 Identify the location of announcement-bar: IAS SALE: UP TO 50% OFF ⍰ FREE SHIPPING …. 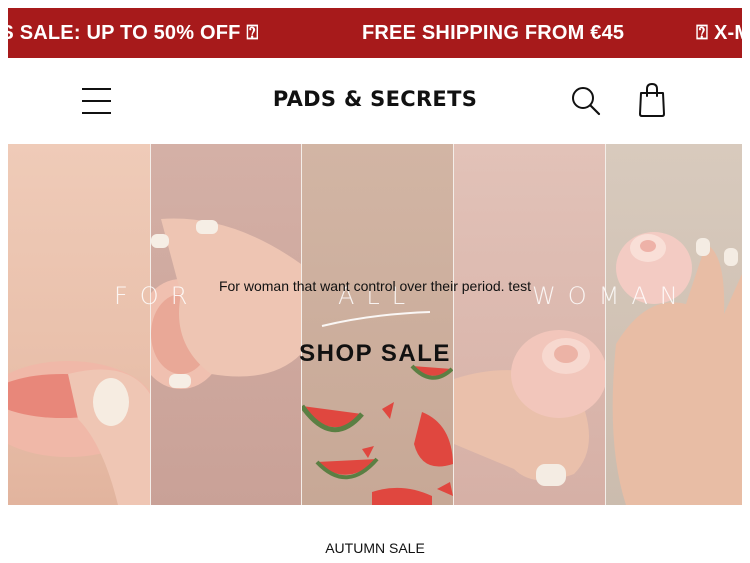
(375, 33).